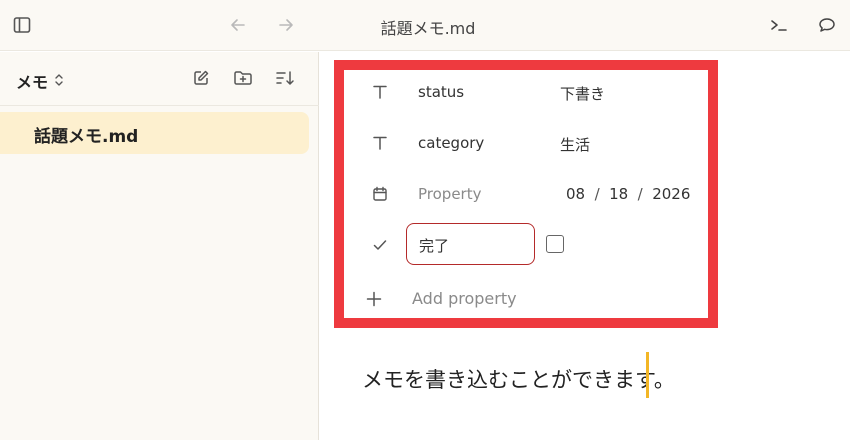  I want to click on file-item-label: 話題メモ.md, so click(86, 137).